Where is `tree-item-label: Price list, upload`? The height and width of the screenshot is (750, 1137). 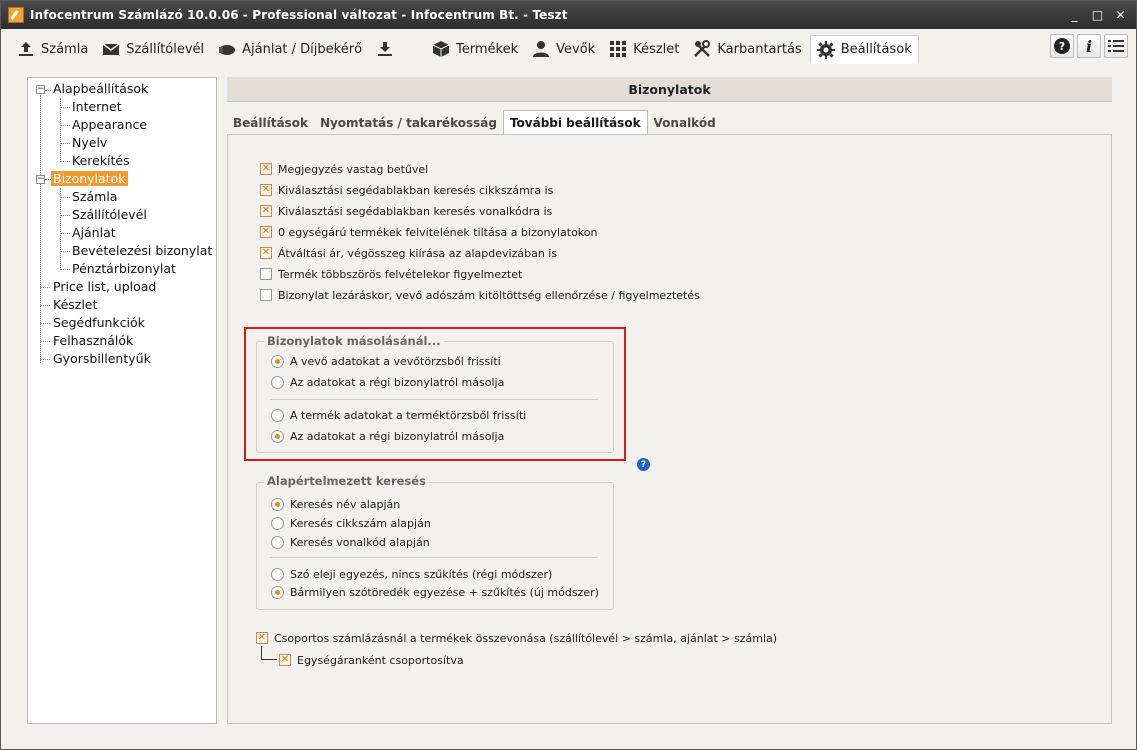
tree-item-label: Price list, upload is located at coordinates (105, 286).